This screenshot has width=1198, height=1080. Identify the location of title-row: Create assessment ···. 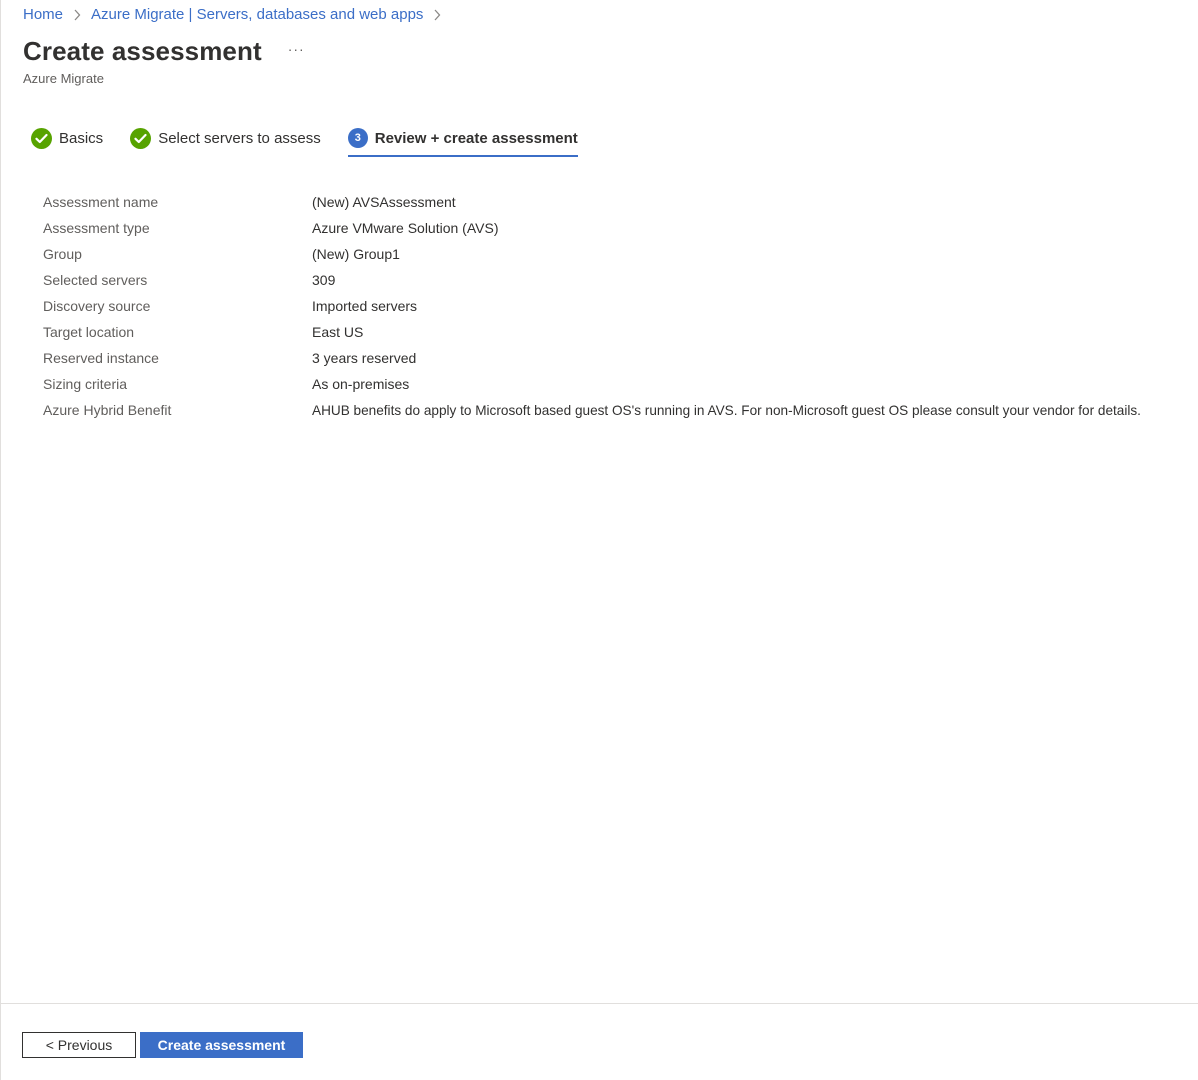
(164, 51).